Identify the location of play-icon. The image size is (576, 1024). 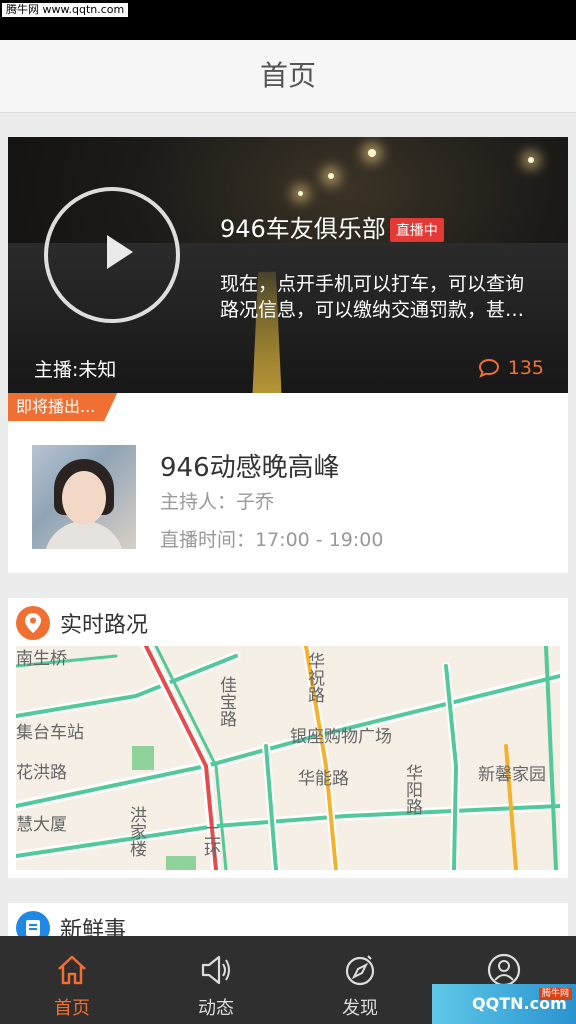
(120, 252).